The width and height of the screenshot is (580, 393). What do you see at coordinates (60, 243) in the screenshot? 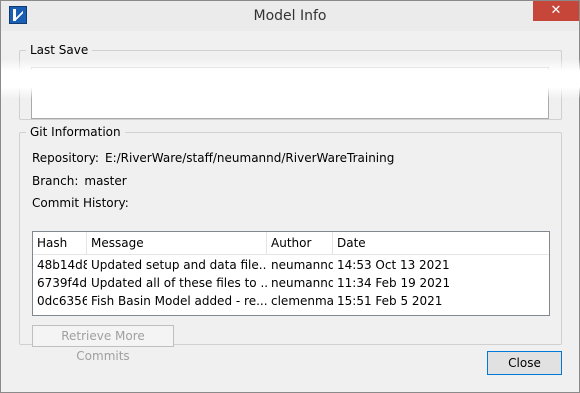
I see `column-header-hash: Hash` at bounding box center [60, 243].